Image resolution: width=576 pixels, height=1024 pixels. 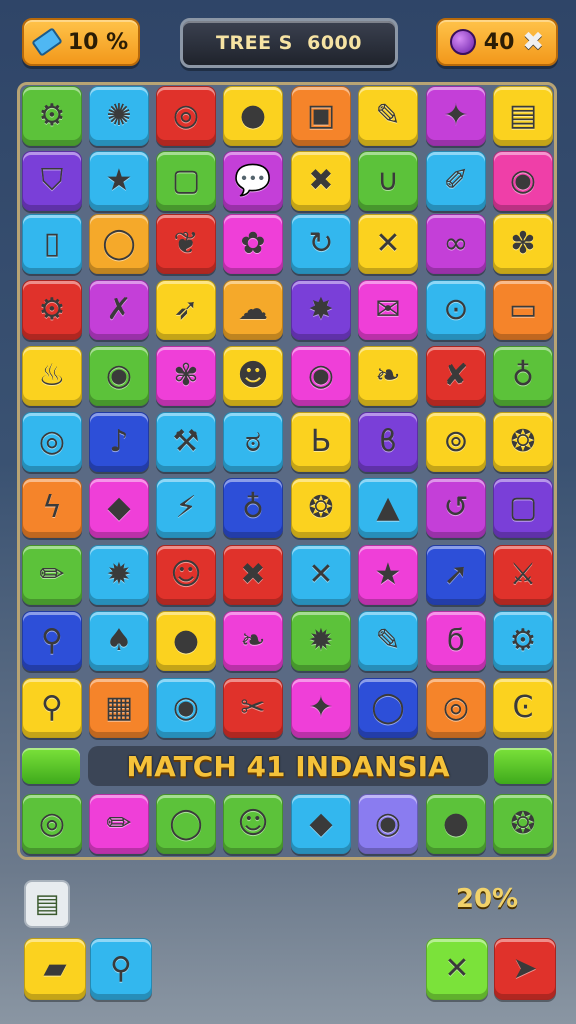 What do you see at coordinates (253, 376) in the screenshot?
I see `game-tile: ☻` at bounding box center [253, 376].